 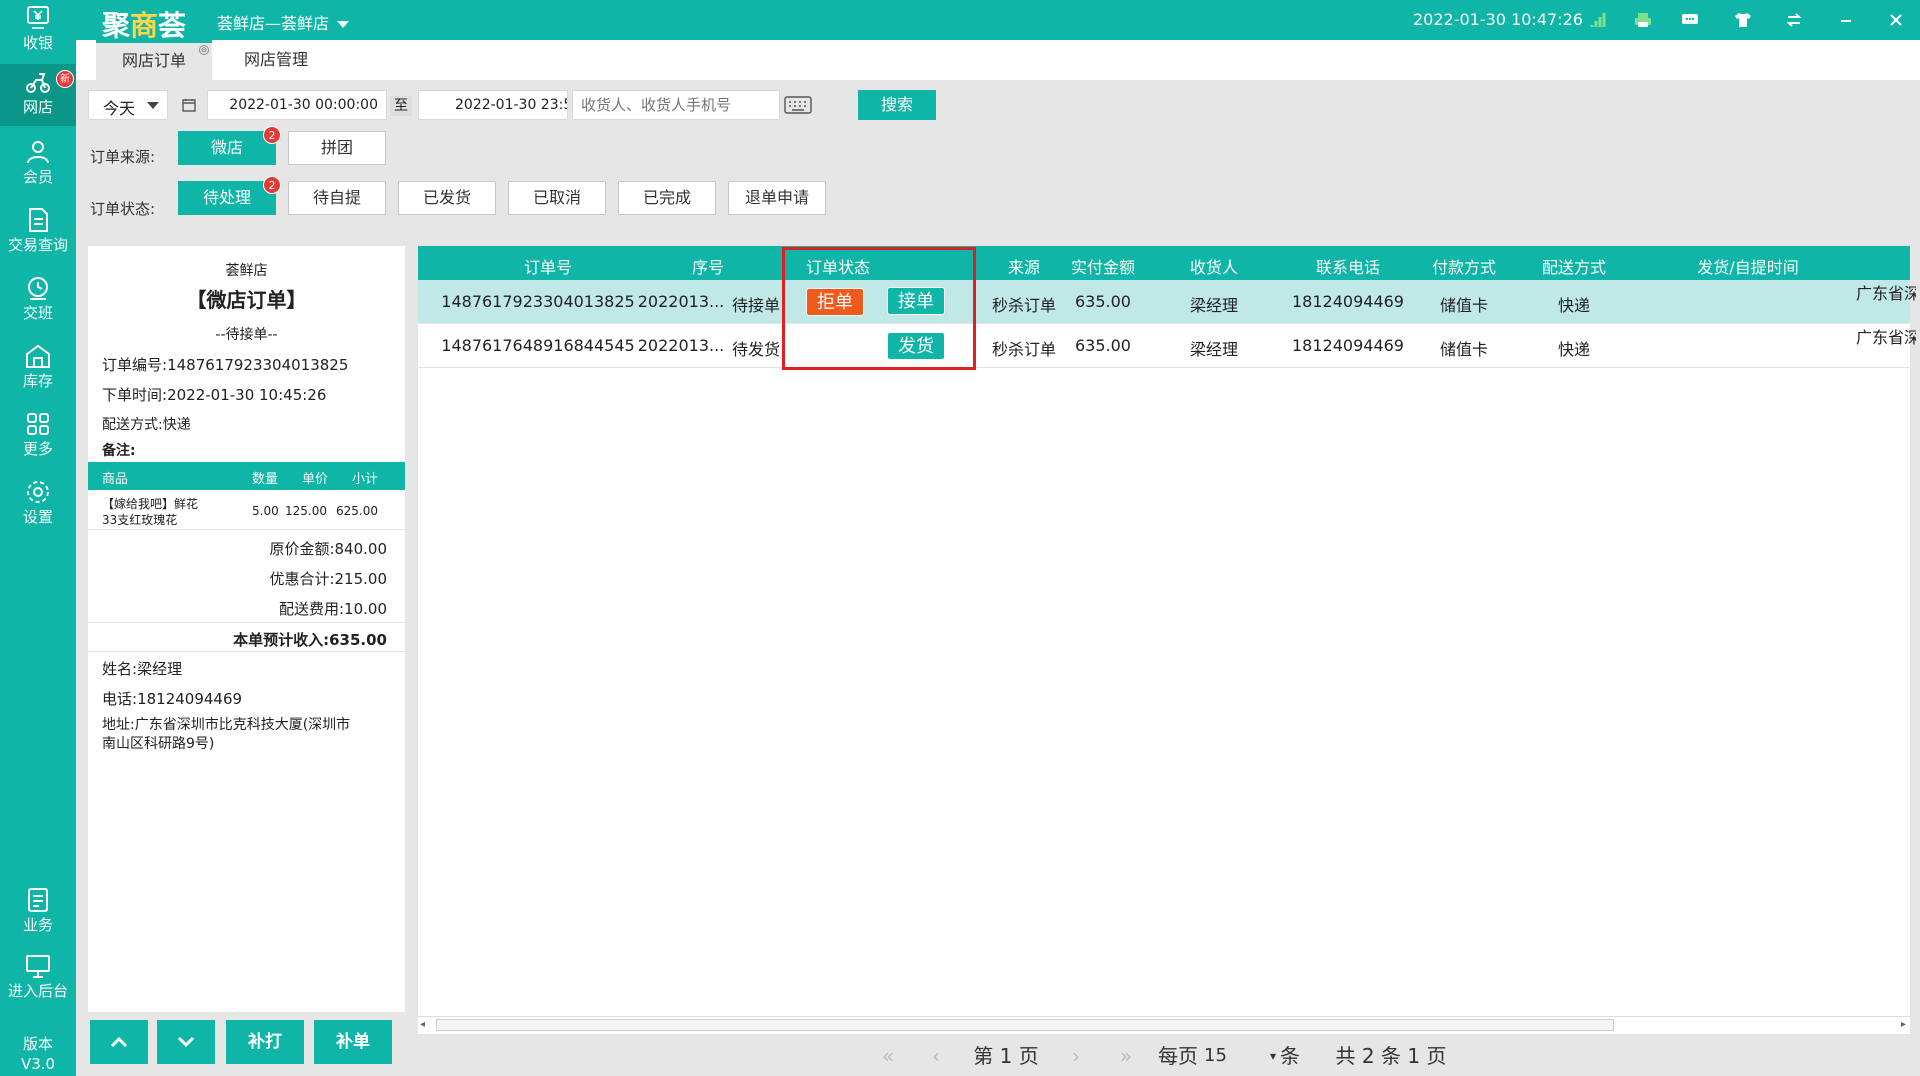 What do you see at coordinates (1347, 267) in the screenshot?
I see `col-phone: 联系电话` at bounding box center [1347, 267].